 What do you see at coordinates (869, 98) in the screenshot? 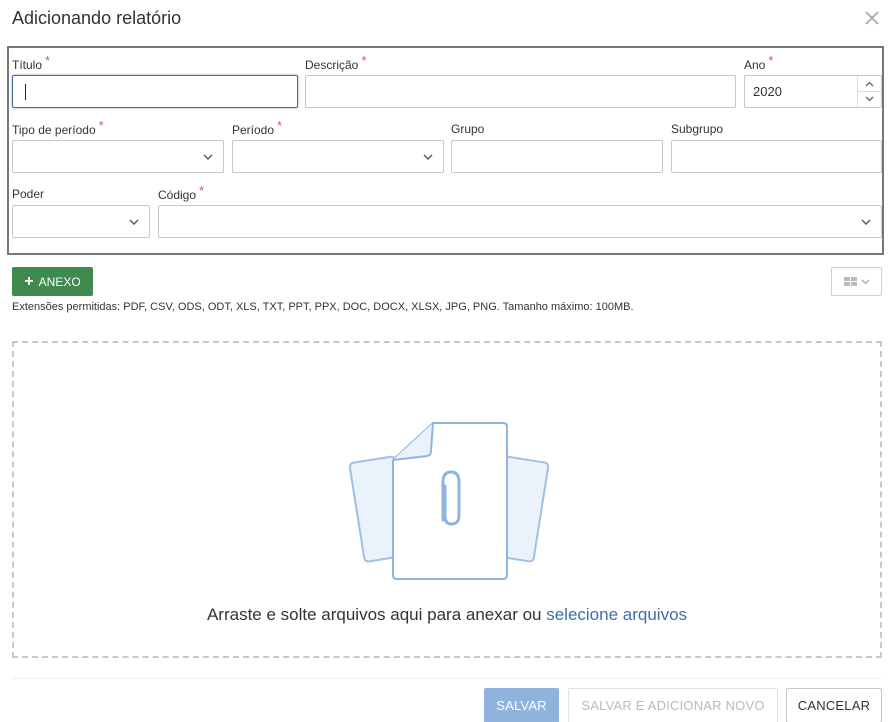
I see `stepper-down-icon` at bounding box center [869, 98].